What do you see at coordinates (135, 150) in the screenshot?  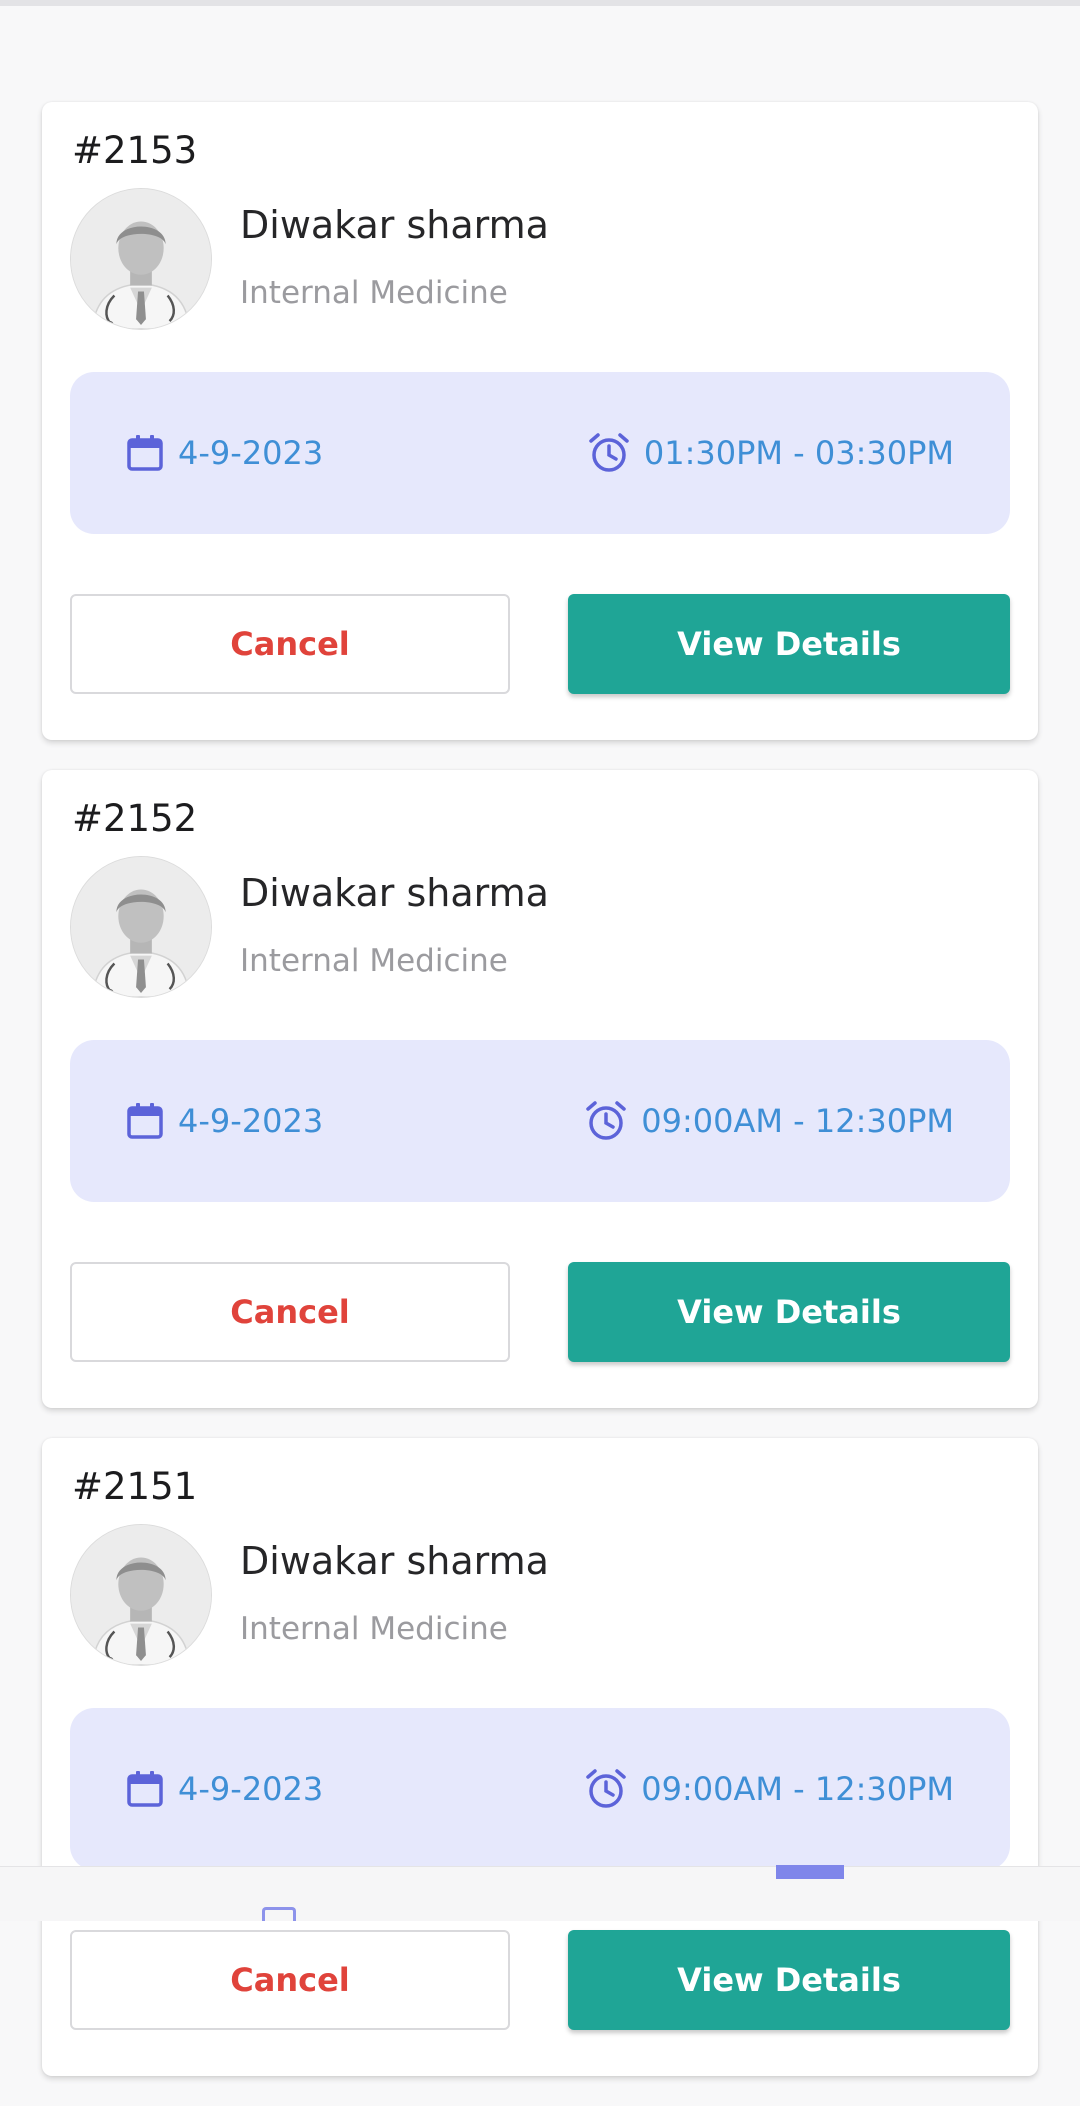 I see `appointment-id: #2153` at bounding box center [135, 150].